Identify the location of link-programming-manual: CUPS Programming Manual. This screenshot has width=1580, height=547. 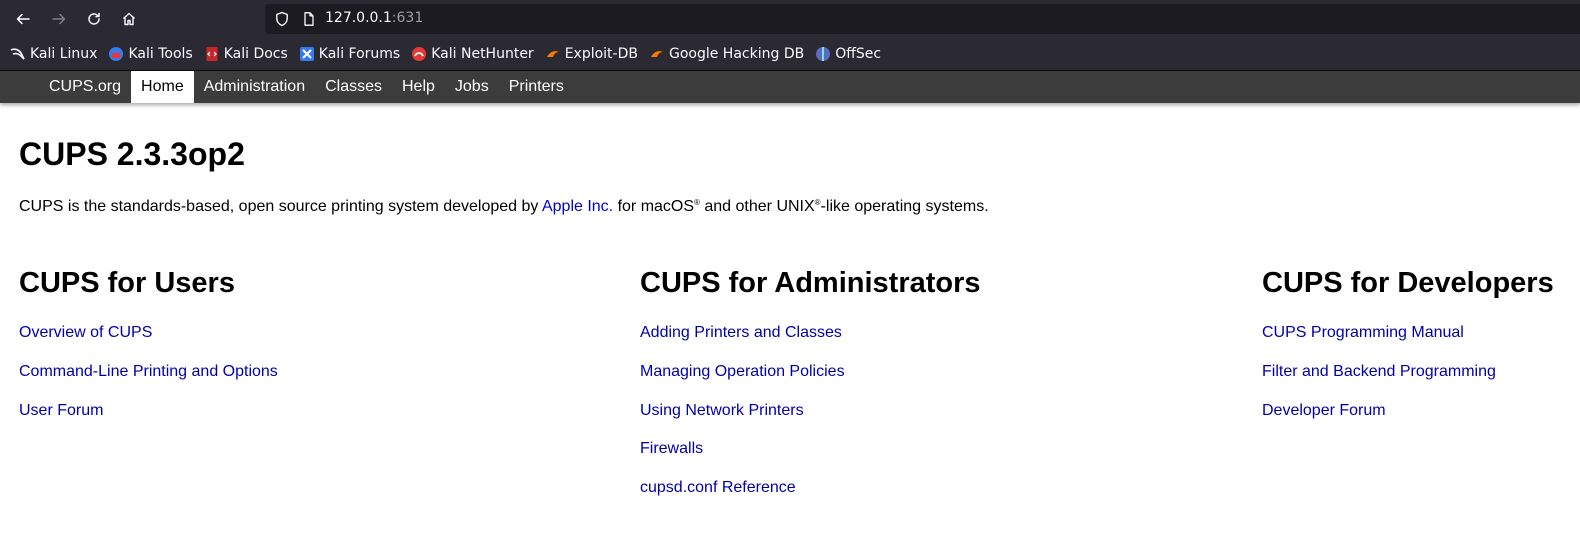
(1363, 332).